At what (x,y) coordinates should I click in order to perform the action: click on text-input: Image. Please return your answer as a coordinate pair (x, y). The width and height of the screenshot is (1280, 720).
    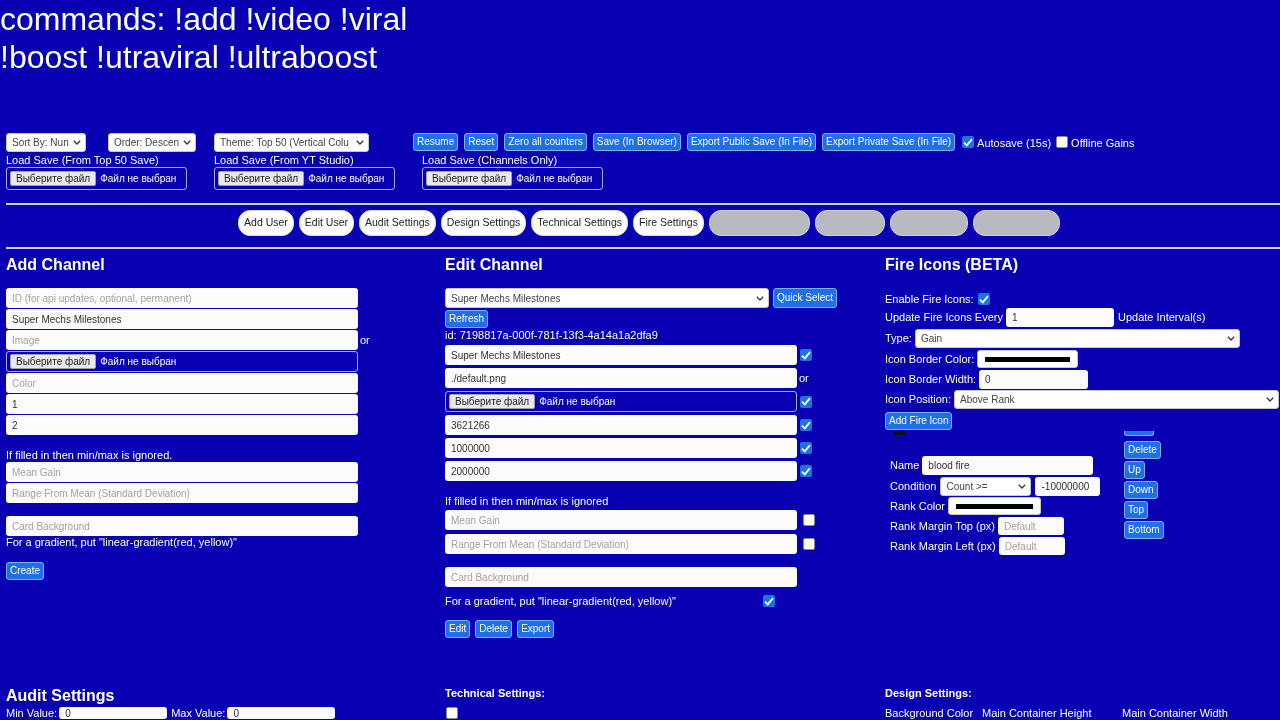
    Looking at the image, I should click on (182, 340).